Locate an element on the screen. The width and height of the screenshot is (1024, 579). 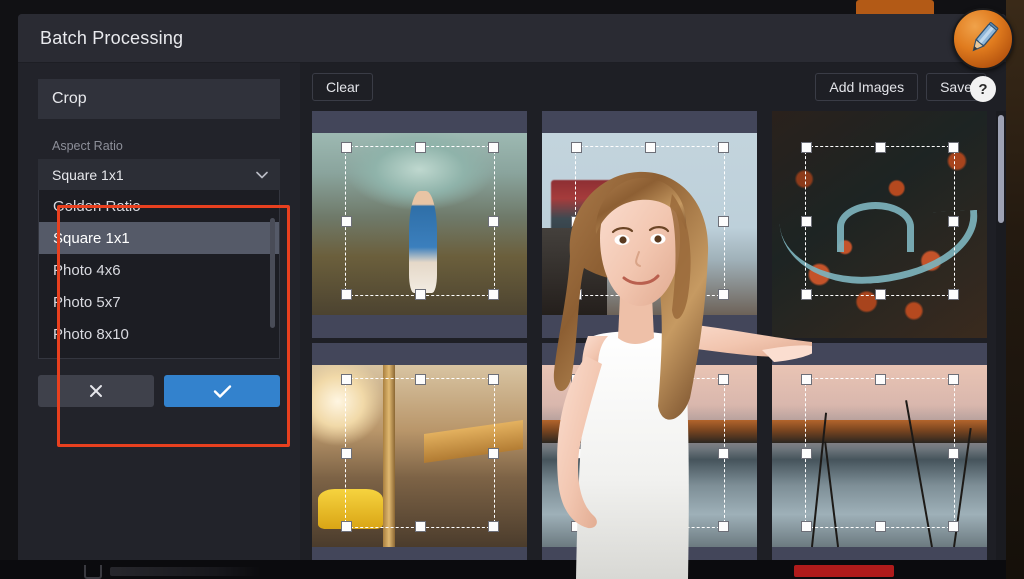
aspect-ratio-label: Aspect Ratio is located at coordinates (87, 146).